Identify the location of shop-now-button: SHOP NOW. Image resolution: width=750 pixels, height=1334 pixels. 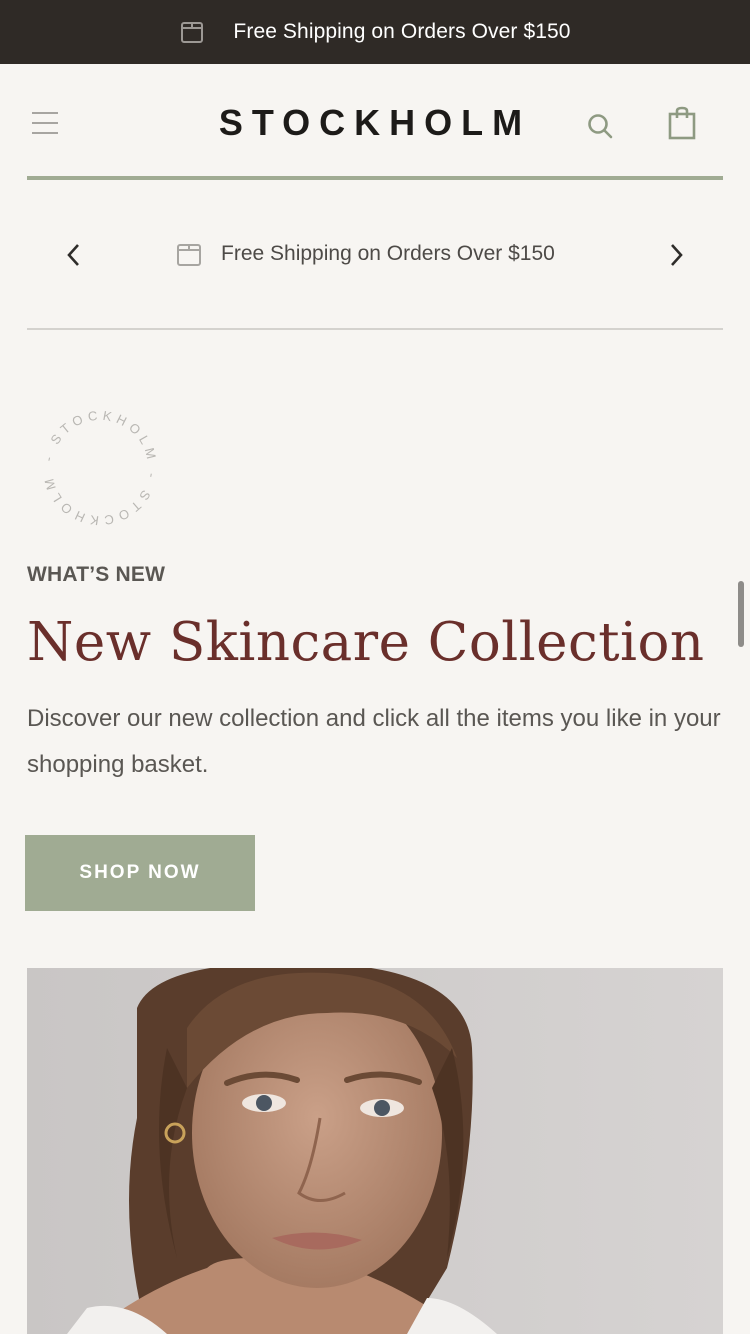
(140, 873).